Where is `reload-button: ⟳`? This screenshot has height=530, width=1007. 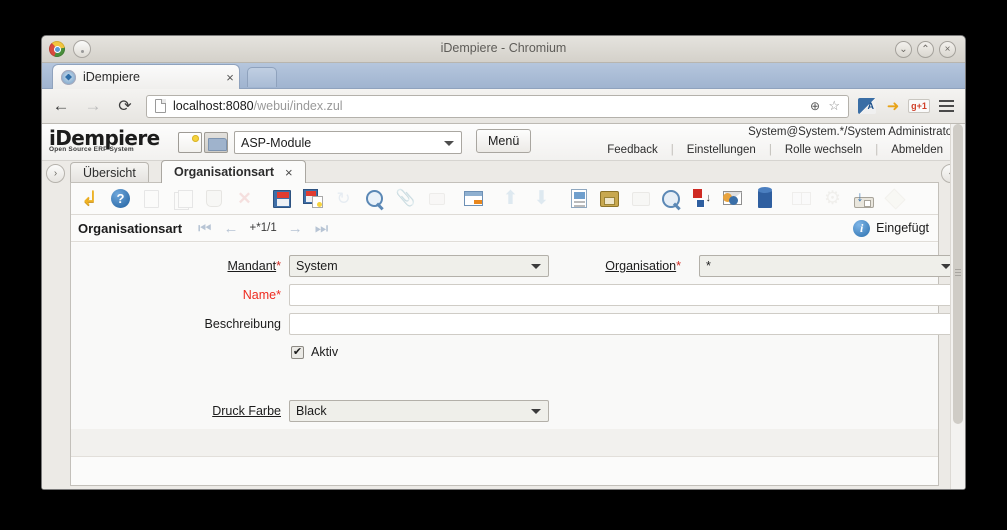 reload-button: ⟳ is located at coordinates (125, 106).